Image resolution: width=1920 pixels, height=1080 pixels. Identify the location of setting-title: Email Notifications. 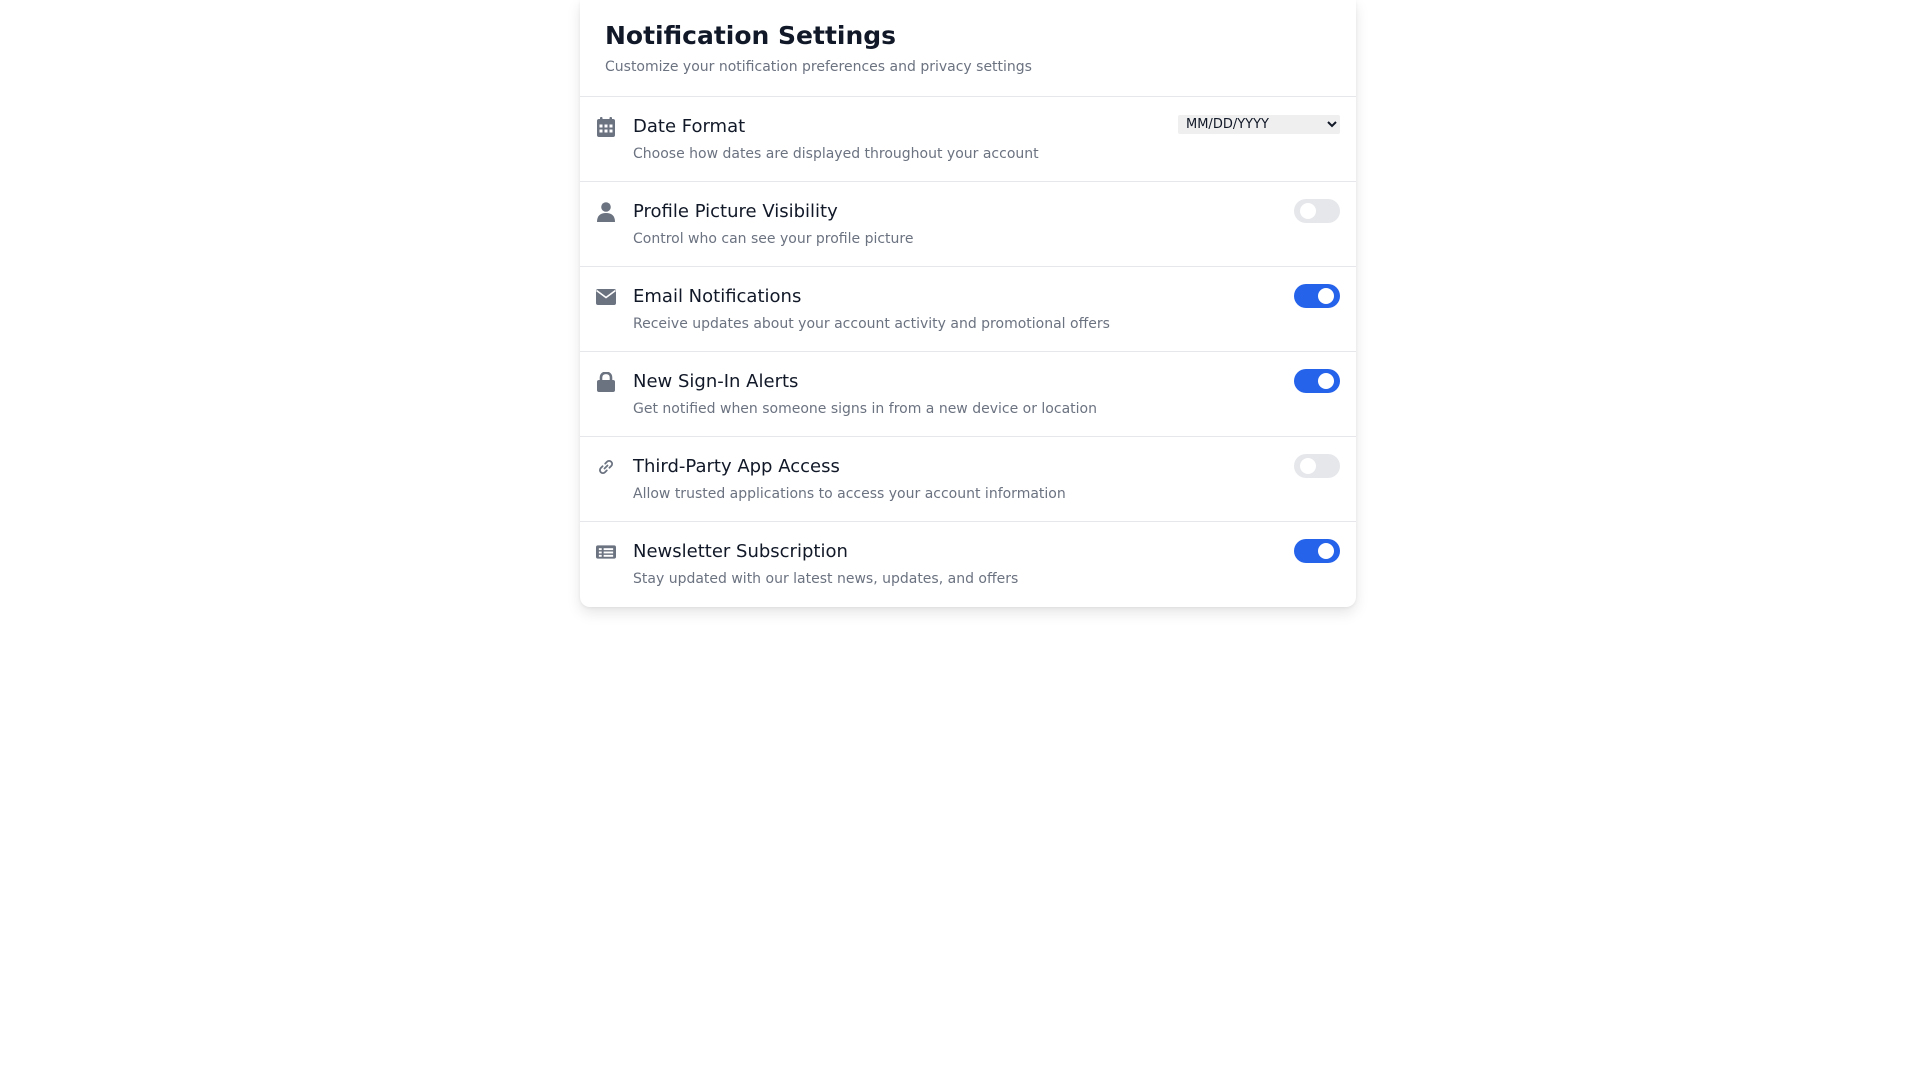
(717, 296).